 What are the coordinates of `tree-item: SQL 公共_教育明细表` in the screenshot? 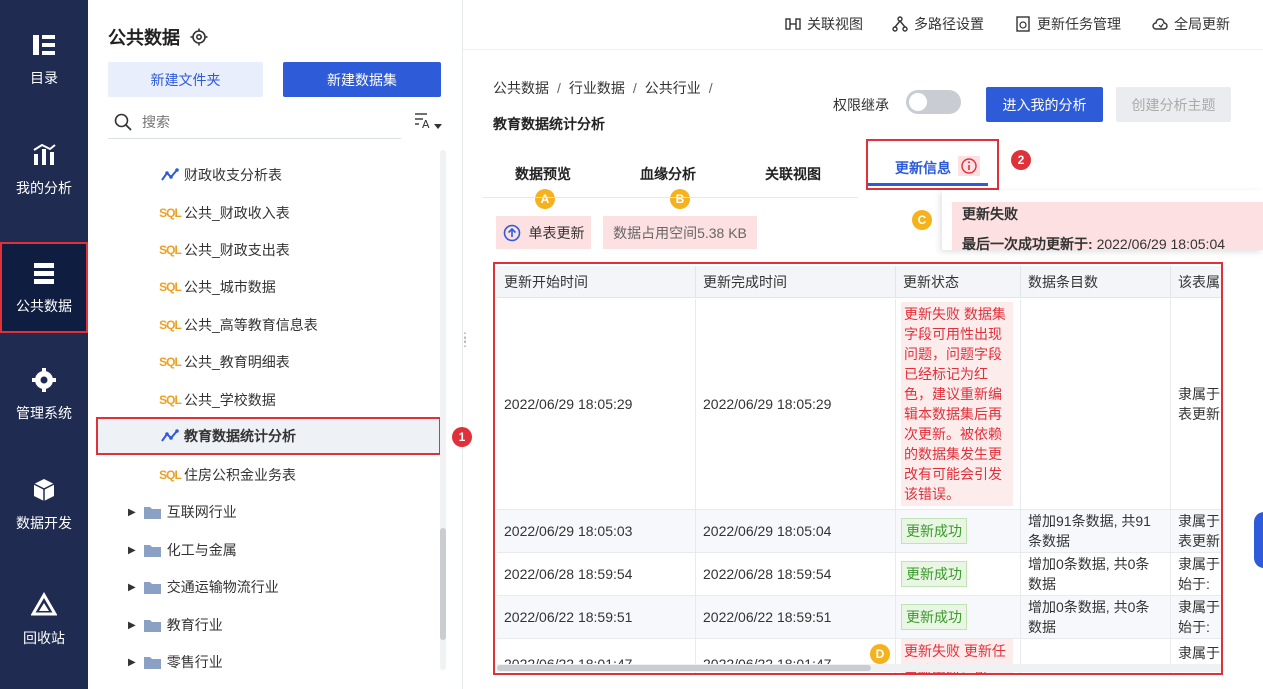 It's located at (268, 362).